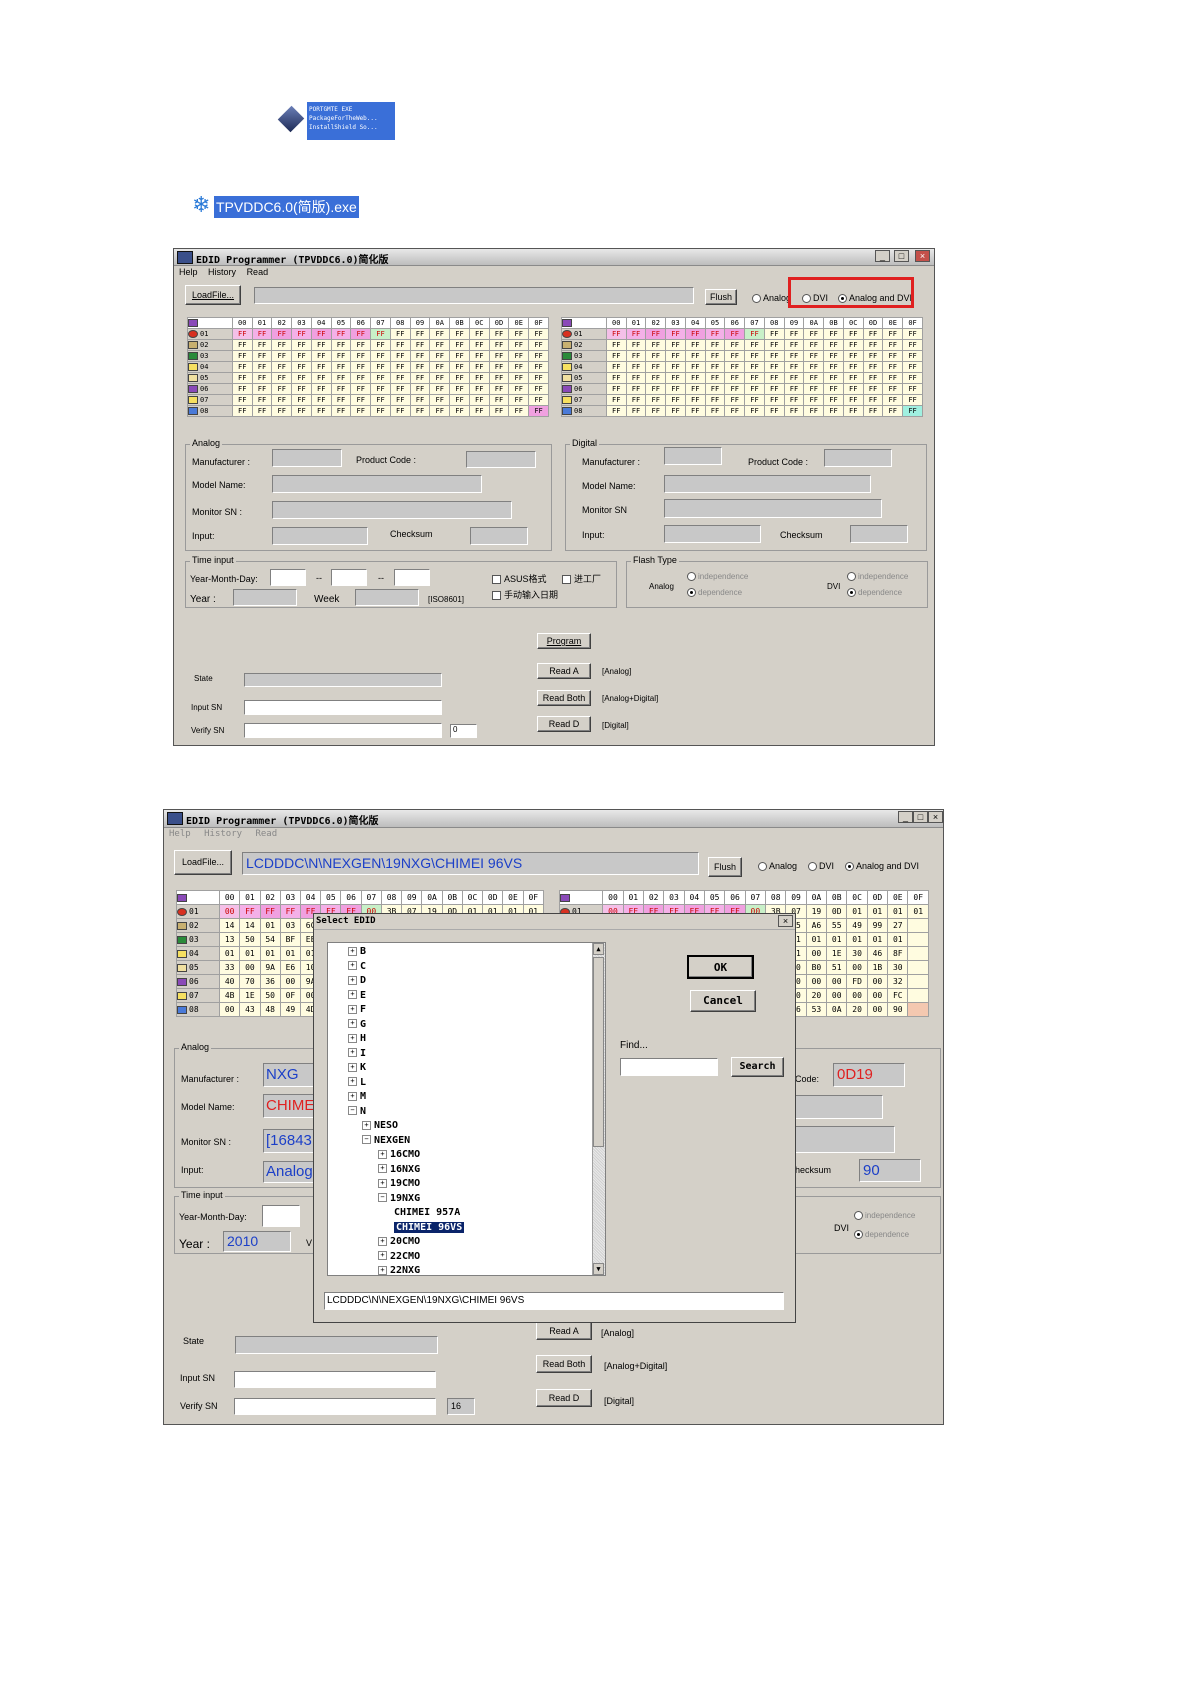  Describe the element at coordinates (877, 925) in the screenshot. I see `hex-cell: 99` at that location.